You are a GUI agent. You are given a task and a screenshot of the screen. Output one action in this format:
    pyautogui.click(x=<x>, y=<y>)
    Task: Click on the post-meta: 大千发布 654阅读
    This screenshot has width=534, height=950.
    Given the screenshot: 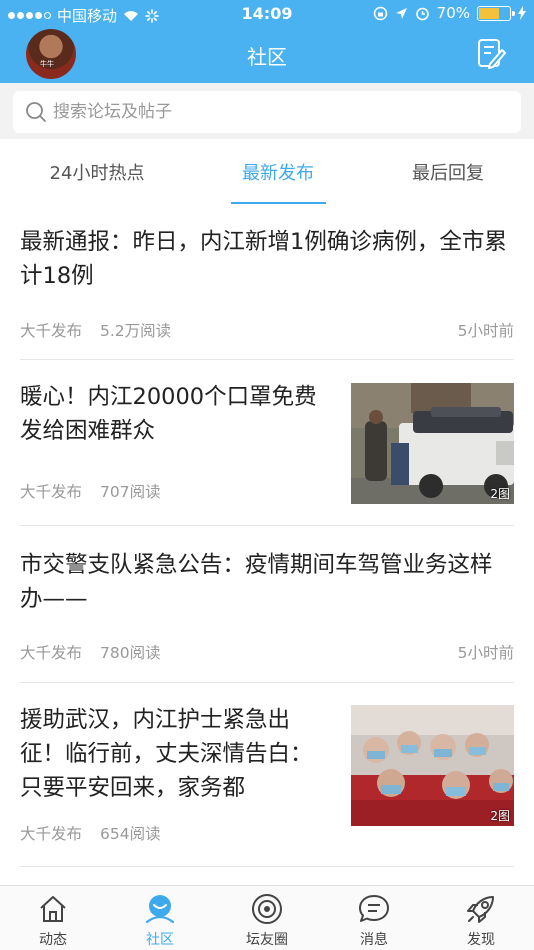 What is the action you would take?
    pyautogui.click(x=90, y=833)
    